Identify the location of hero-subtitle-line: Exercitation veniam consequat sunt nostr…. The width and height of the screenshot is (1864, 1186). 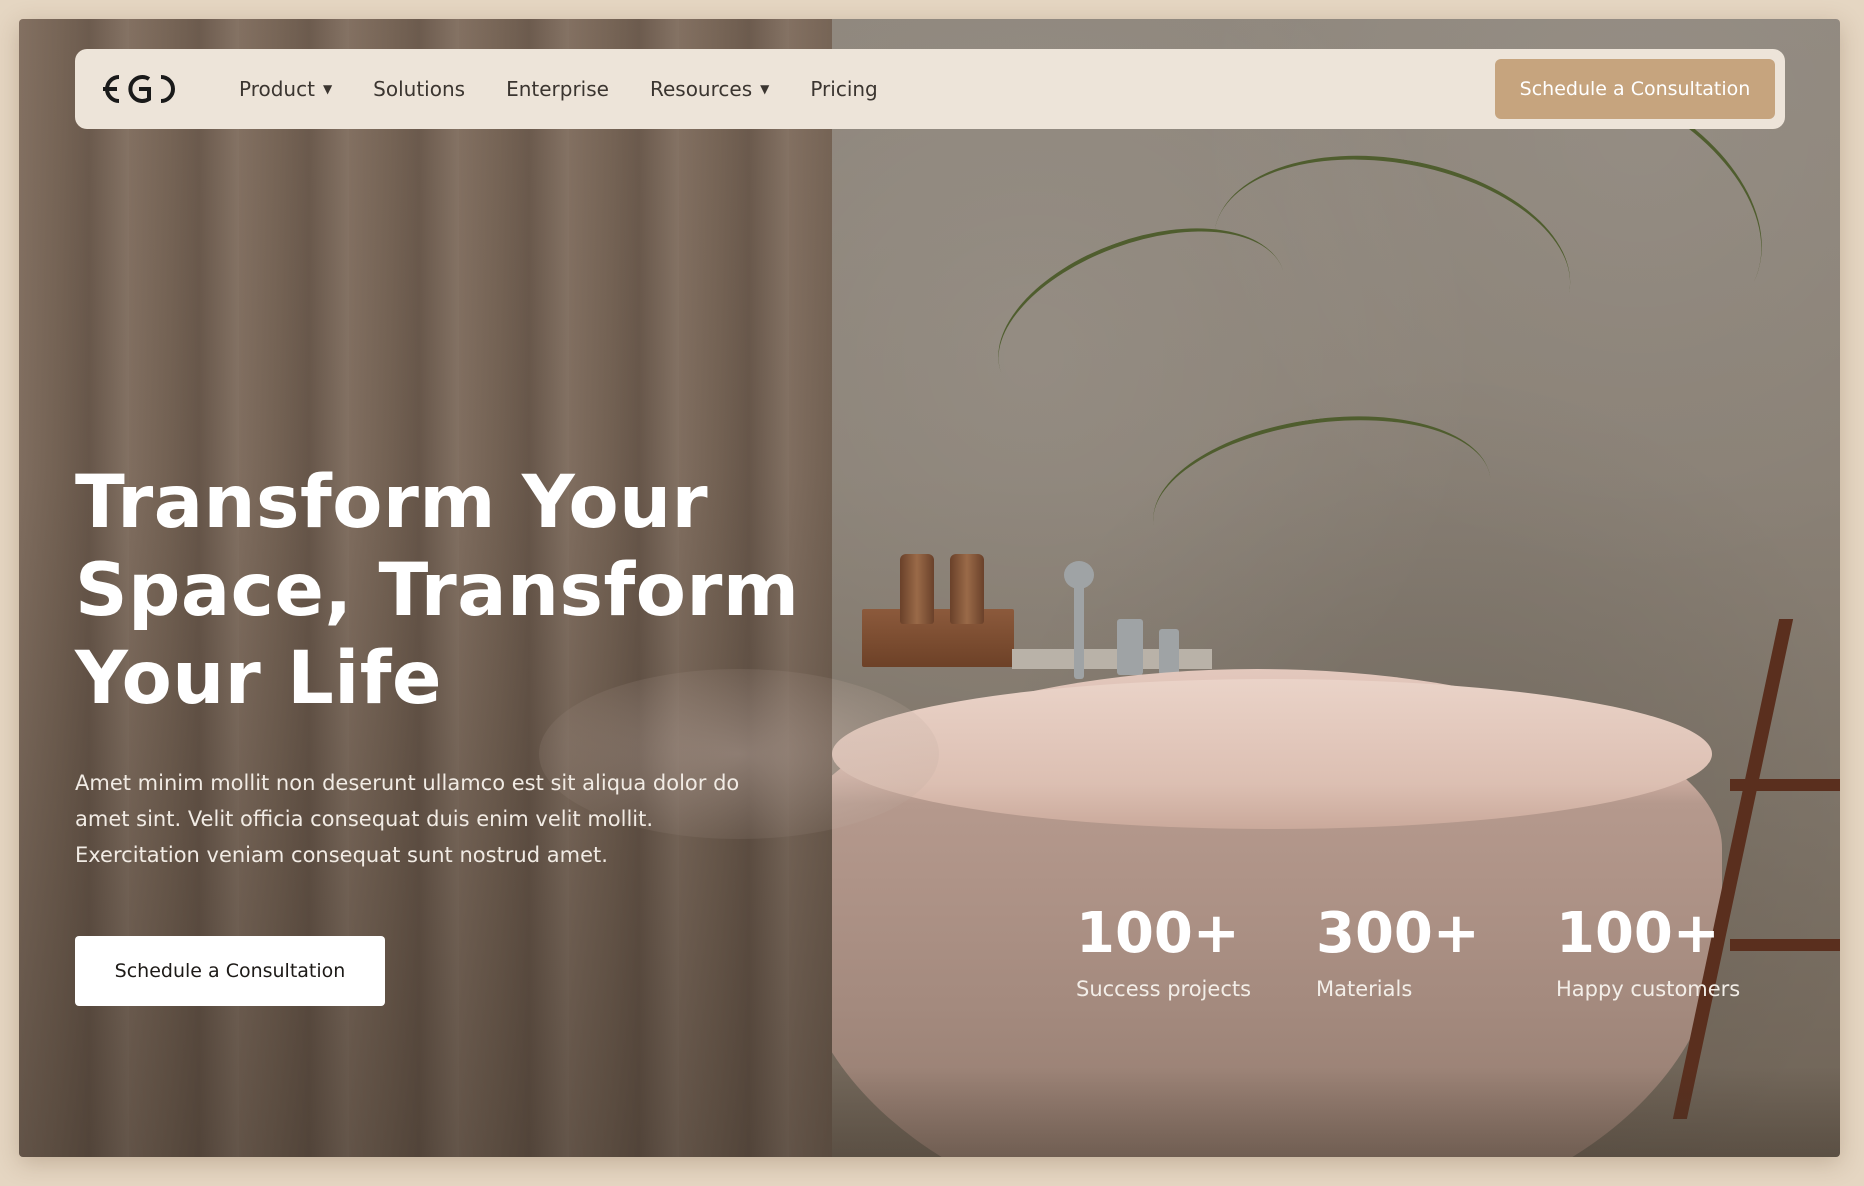
(341, 855).